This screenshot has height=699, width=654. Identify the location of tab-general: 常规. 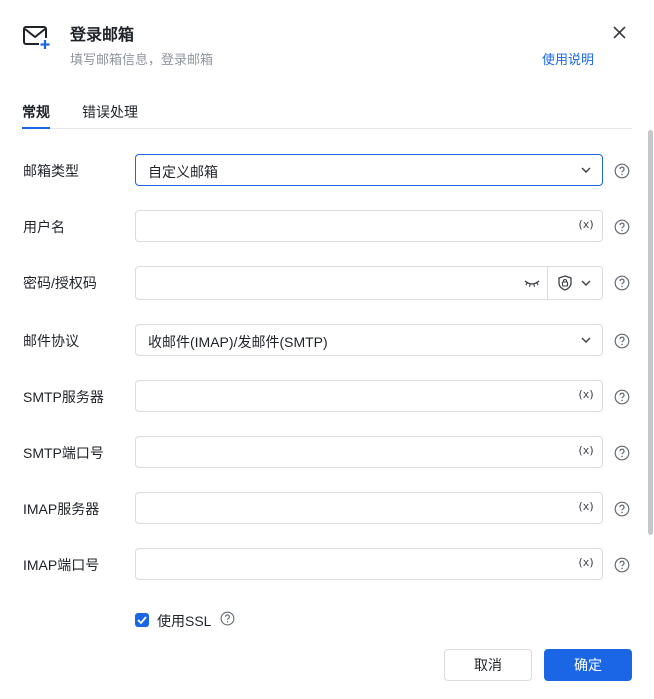
(36, 115).